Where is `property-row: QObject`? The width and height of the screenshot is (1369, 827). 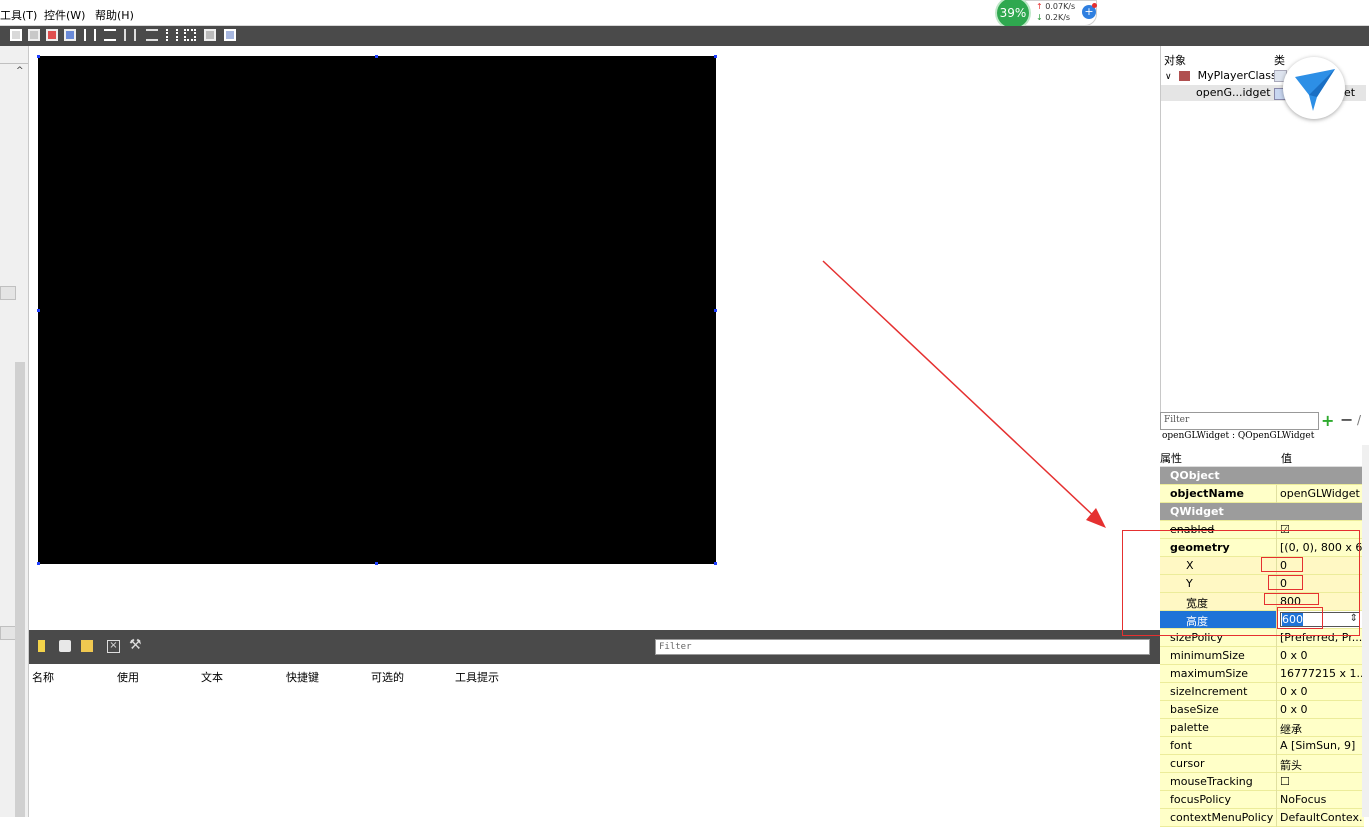 property-row: QObject is located at coordinates (1262, 476).